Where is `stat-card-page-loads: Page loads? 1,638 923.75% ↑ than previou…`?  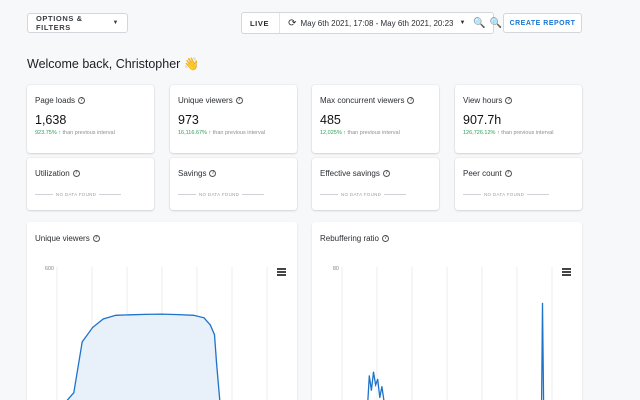
stat-card-page-loads: Page loads? 1,638 923.75% ↑ than previou… is located at coordinates (90, 119).